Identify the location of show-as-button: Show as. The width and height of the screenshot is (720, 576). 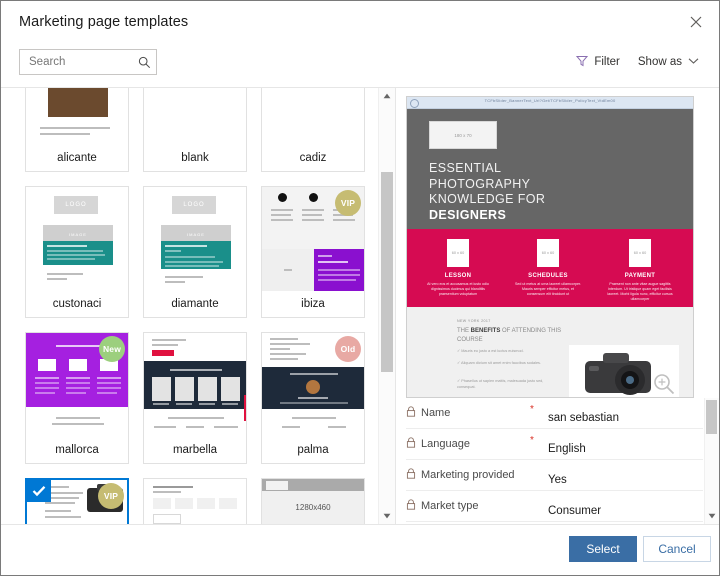
(668, 62).